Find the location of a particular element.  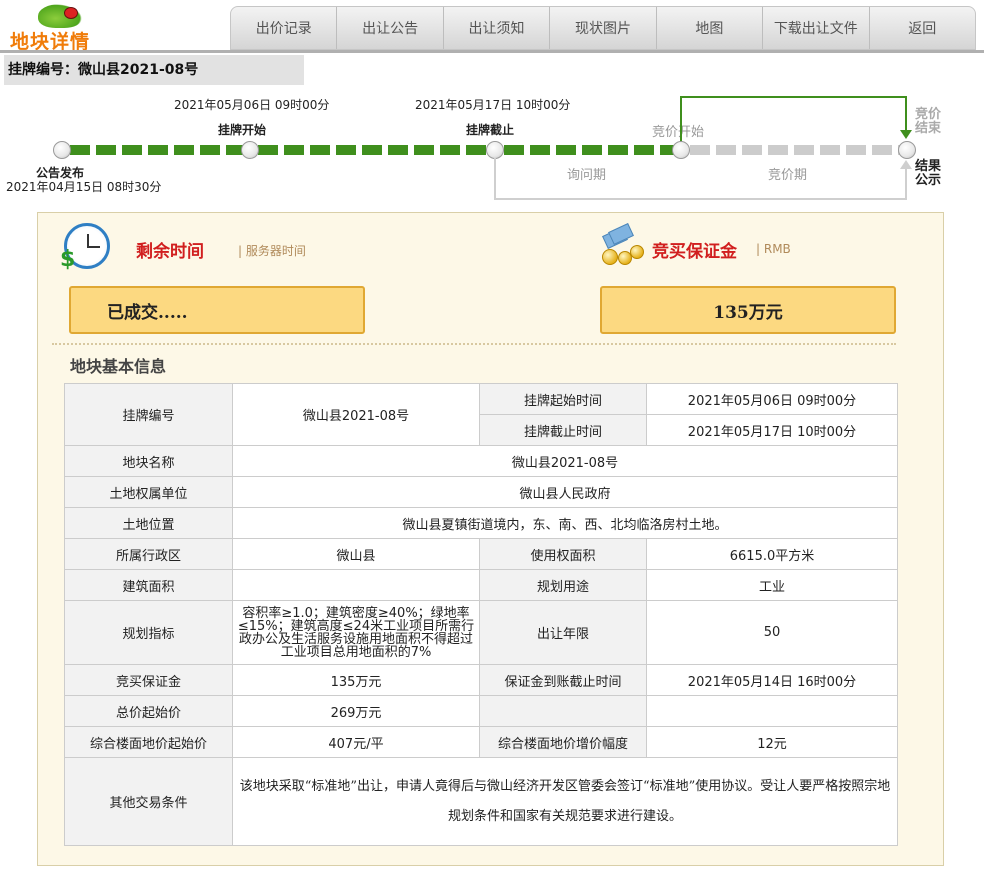

nav-transfer-rules: 出让须知 is located at coordinates (497, 28).